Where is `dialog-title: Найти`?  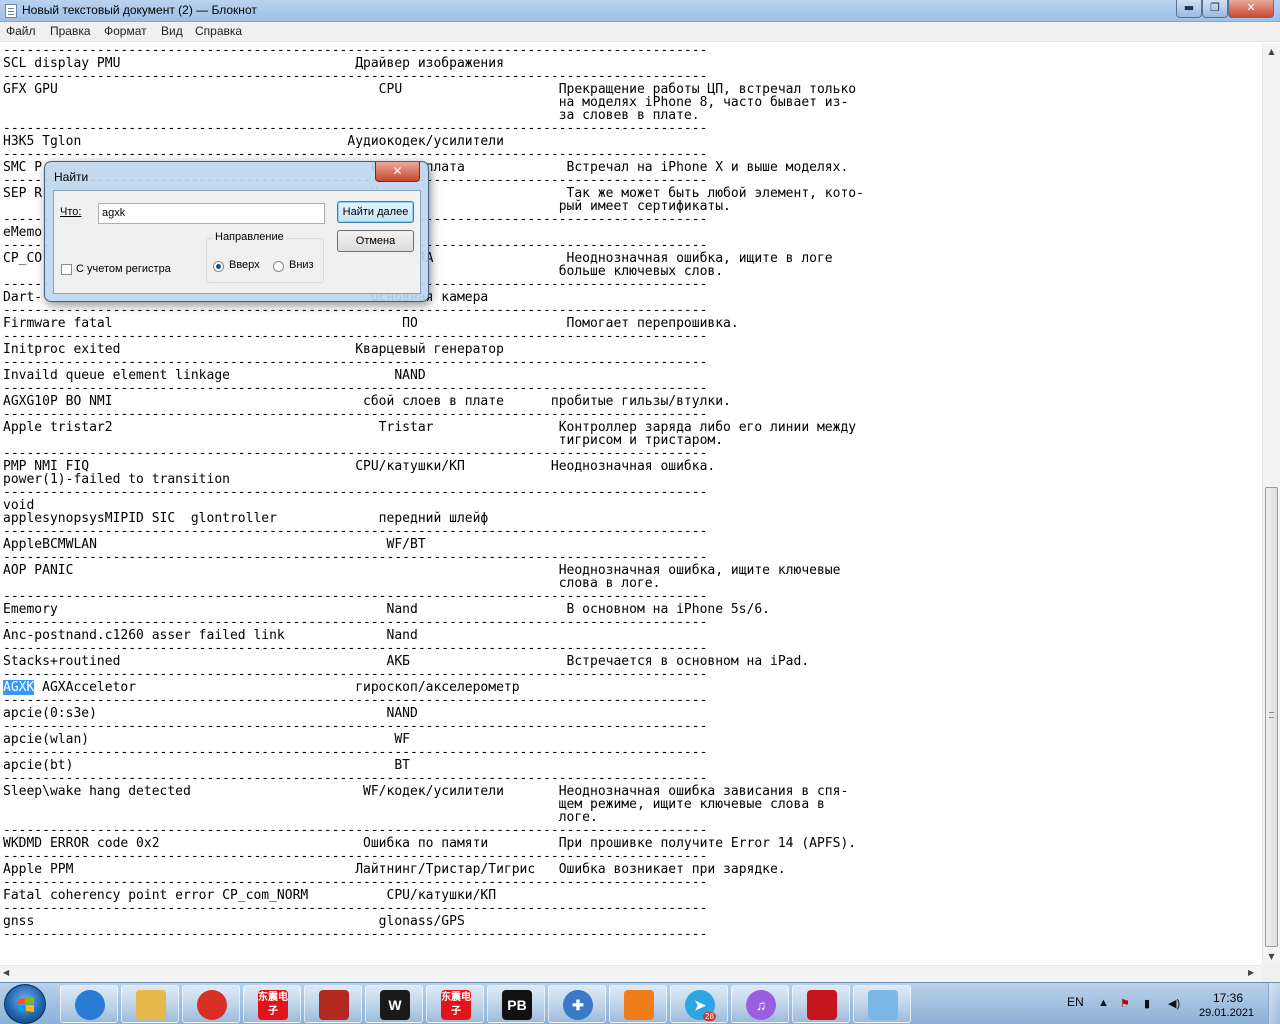
dialog-title: Найти is located at coordinates (71, 177).